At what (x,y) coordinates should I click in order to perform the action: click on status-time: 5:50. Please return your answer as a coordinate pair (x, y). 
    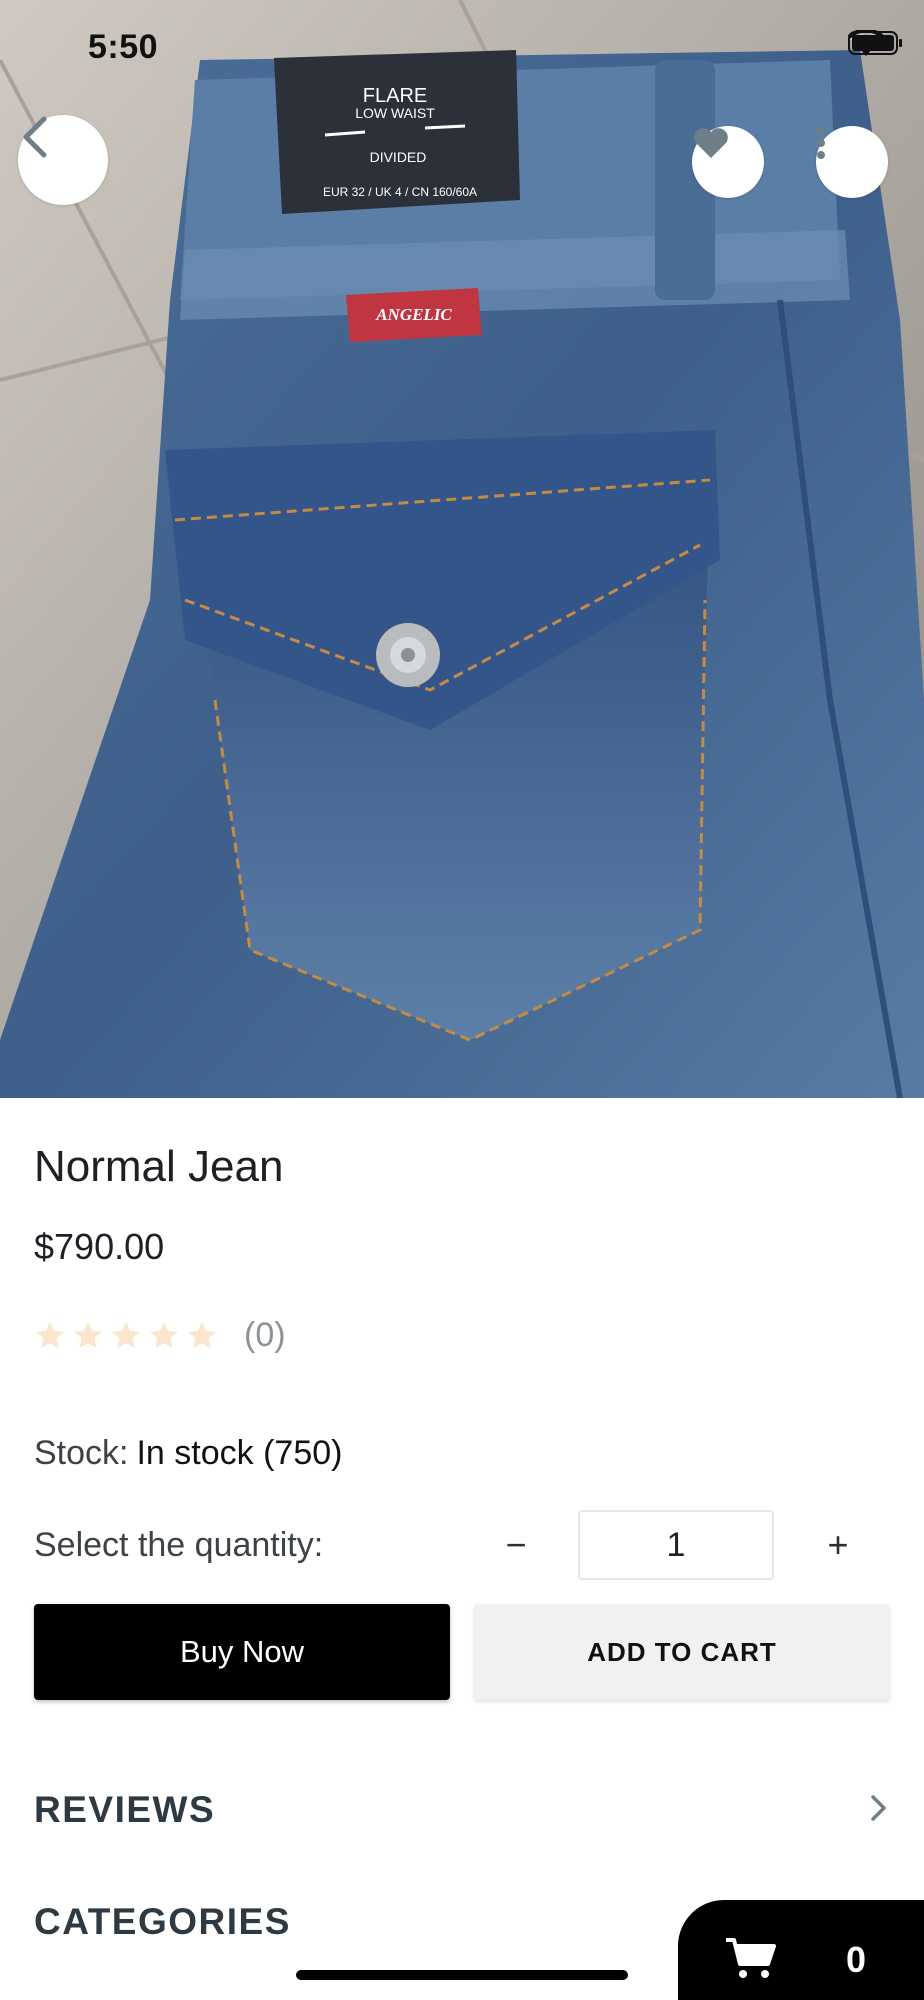
    Looking at the image, I should click on (123, 47).